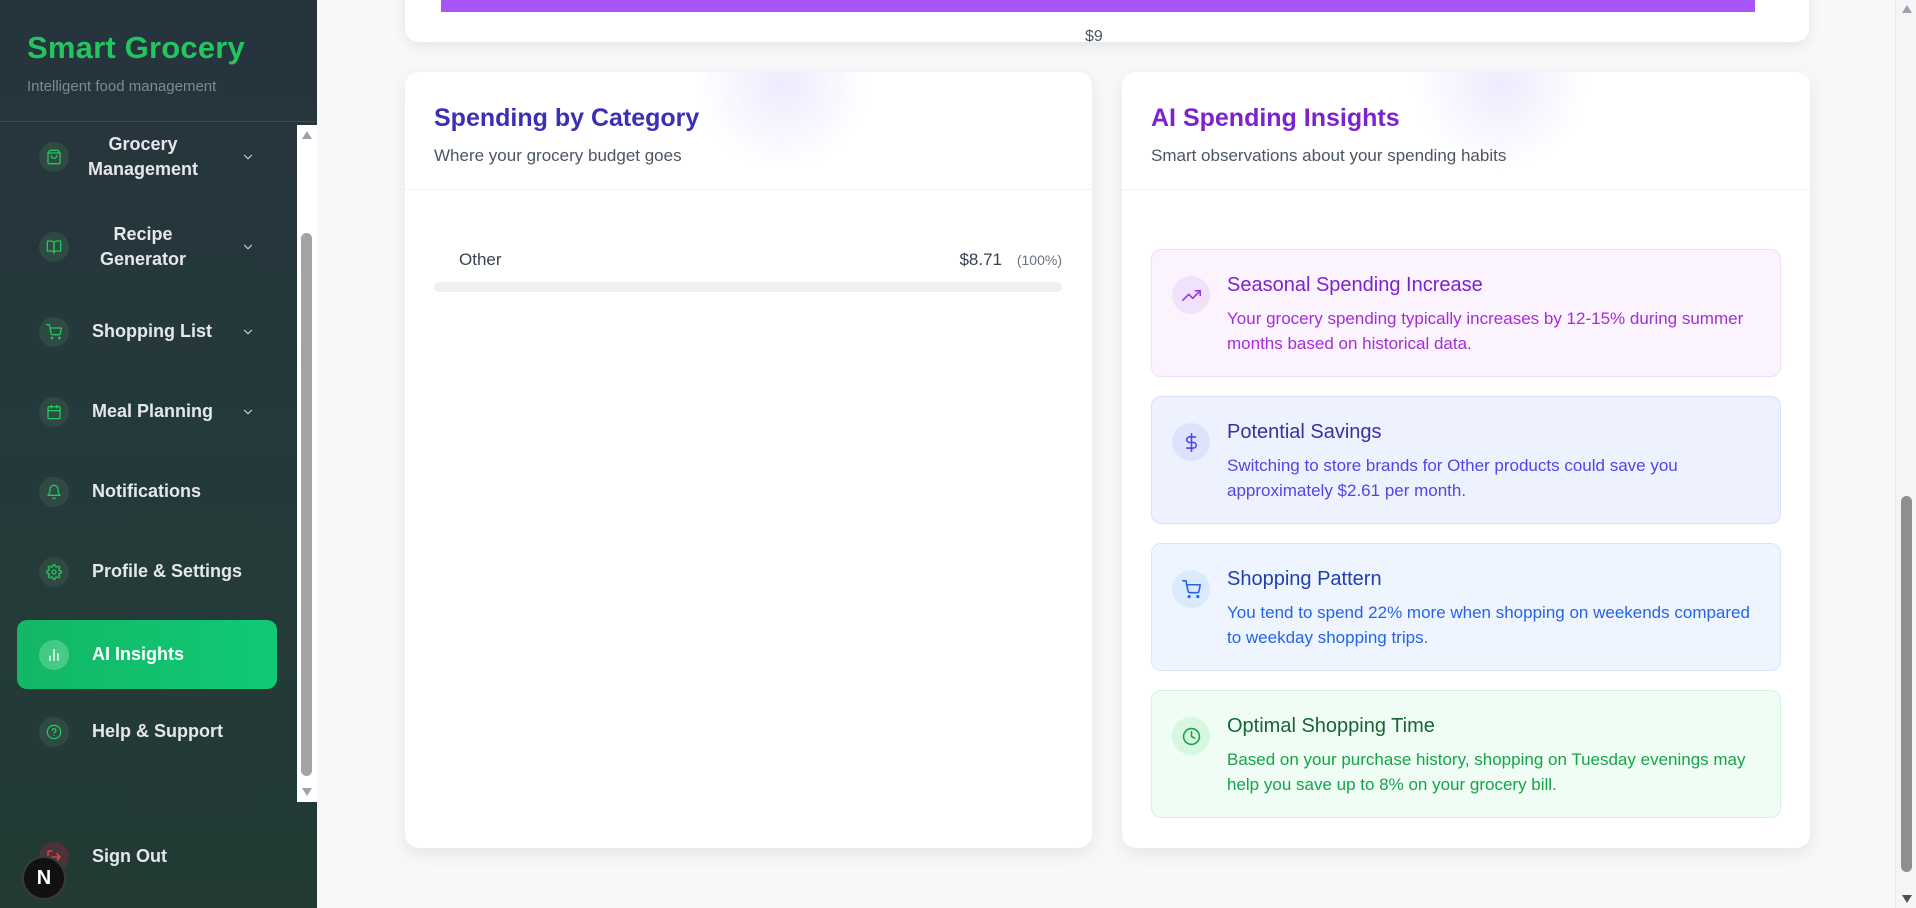 The height and width of the screenshot is (908, 1916). What do you see at coordinates (143, 156) in the screenshot?
I see `sidebar-item-label: Grocery Management` at bounding box center [143, 156].